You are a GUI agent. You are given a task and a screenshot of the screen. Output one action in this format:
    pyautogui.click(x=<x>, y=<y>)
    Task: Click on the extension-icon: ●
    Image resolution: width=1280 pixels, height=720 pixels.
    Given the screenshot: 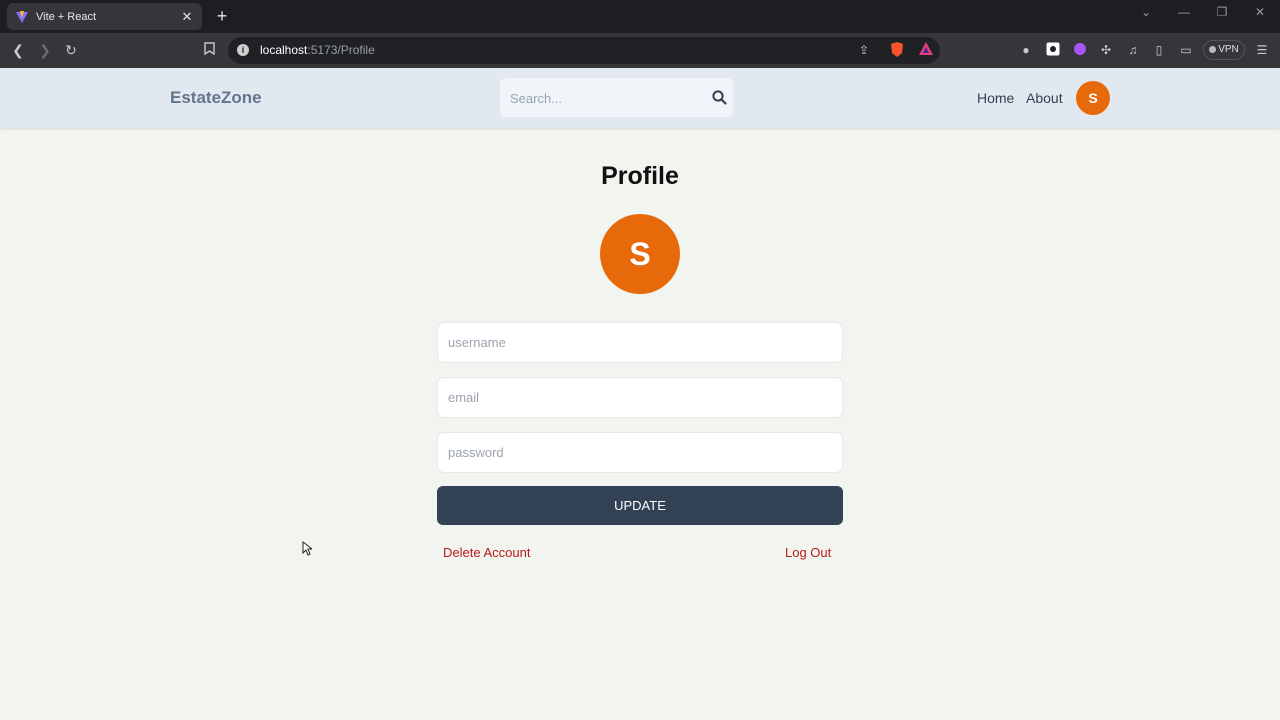 What is the action you would take?
    pyautogui.click(x=1026, y=50)
    